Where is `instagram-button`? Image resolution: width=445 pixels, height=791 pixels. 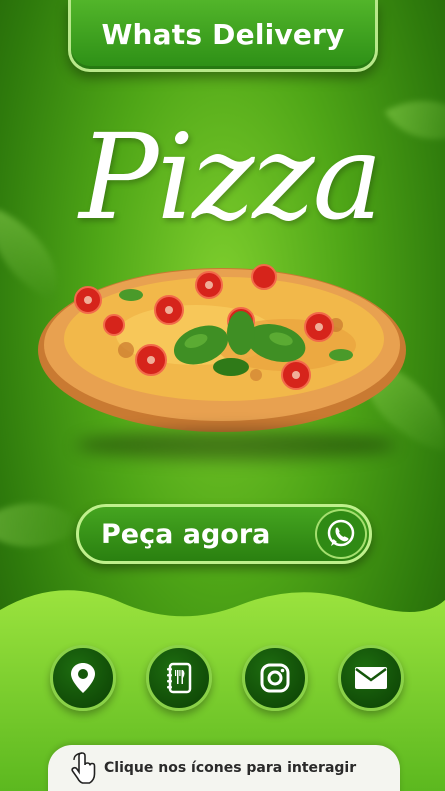
instagram-button is located at coordinates (275, 678).